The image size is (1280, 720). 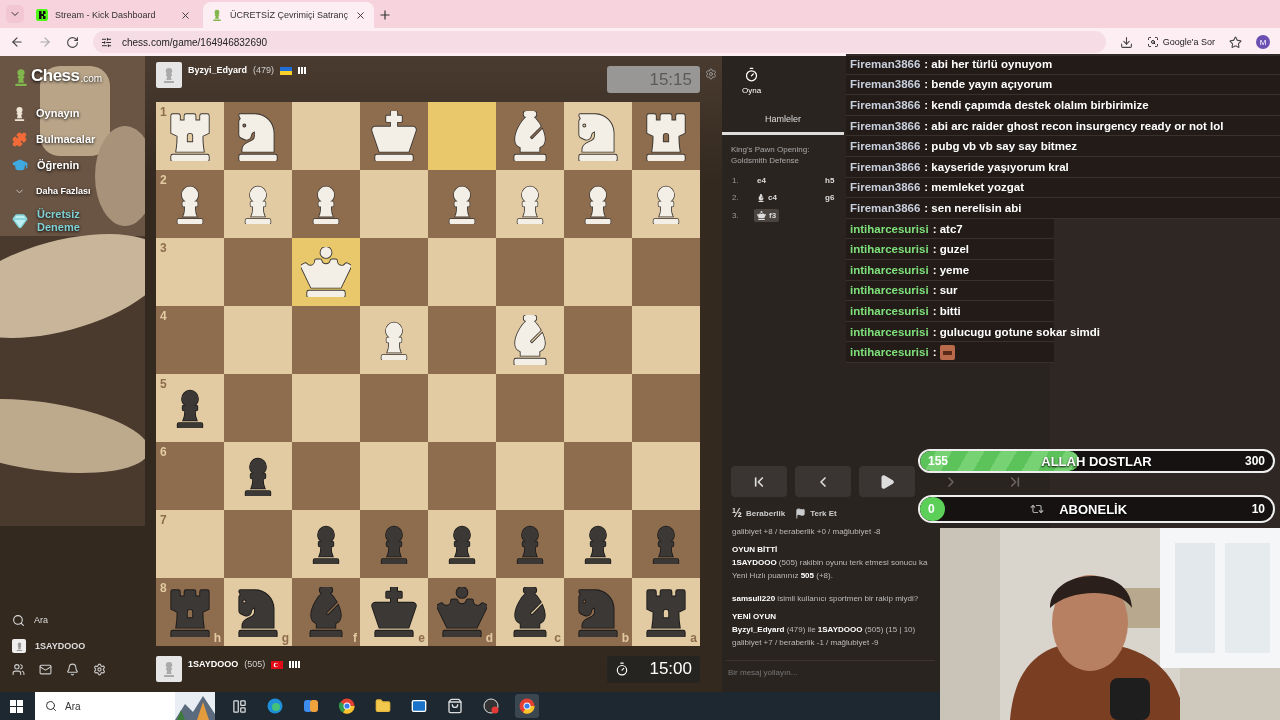 I want to click on back-icon, so click(x=17, y=42).